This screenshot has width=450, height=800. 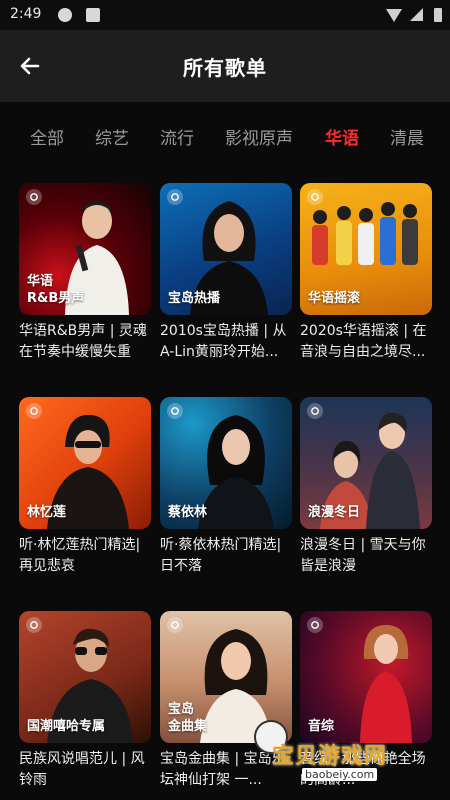 I want to click on header-bar: 所有歌单, so click(x=225, y=66).